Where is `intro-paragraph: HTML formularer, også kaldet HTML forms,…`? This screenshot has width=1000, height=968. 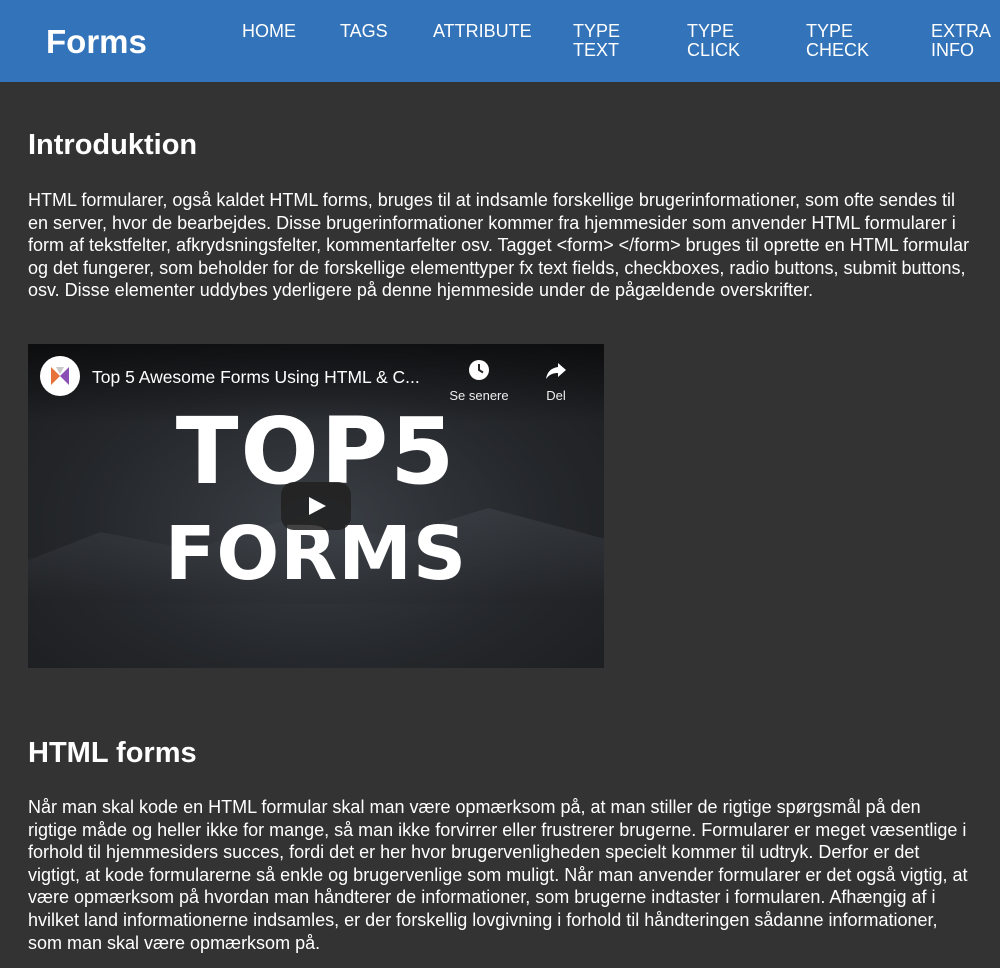
intro-paragraph: HTML formularer, også kaldet HTML forms,… is located at coordinates (499, 245).